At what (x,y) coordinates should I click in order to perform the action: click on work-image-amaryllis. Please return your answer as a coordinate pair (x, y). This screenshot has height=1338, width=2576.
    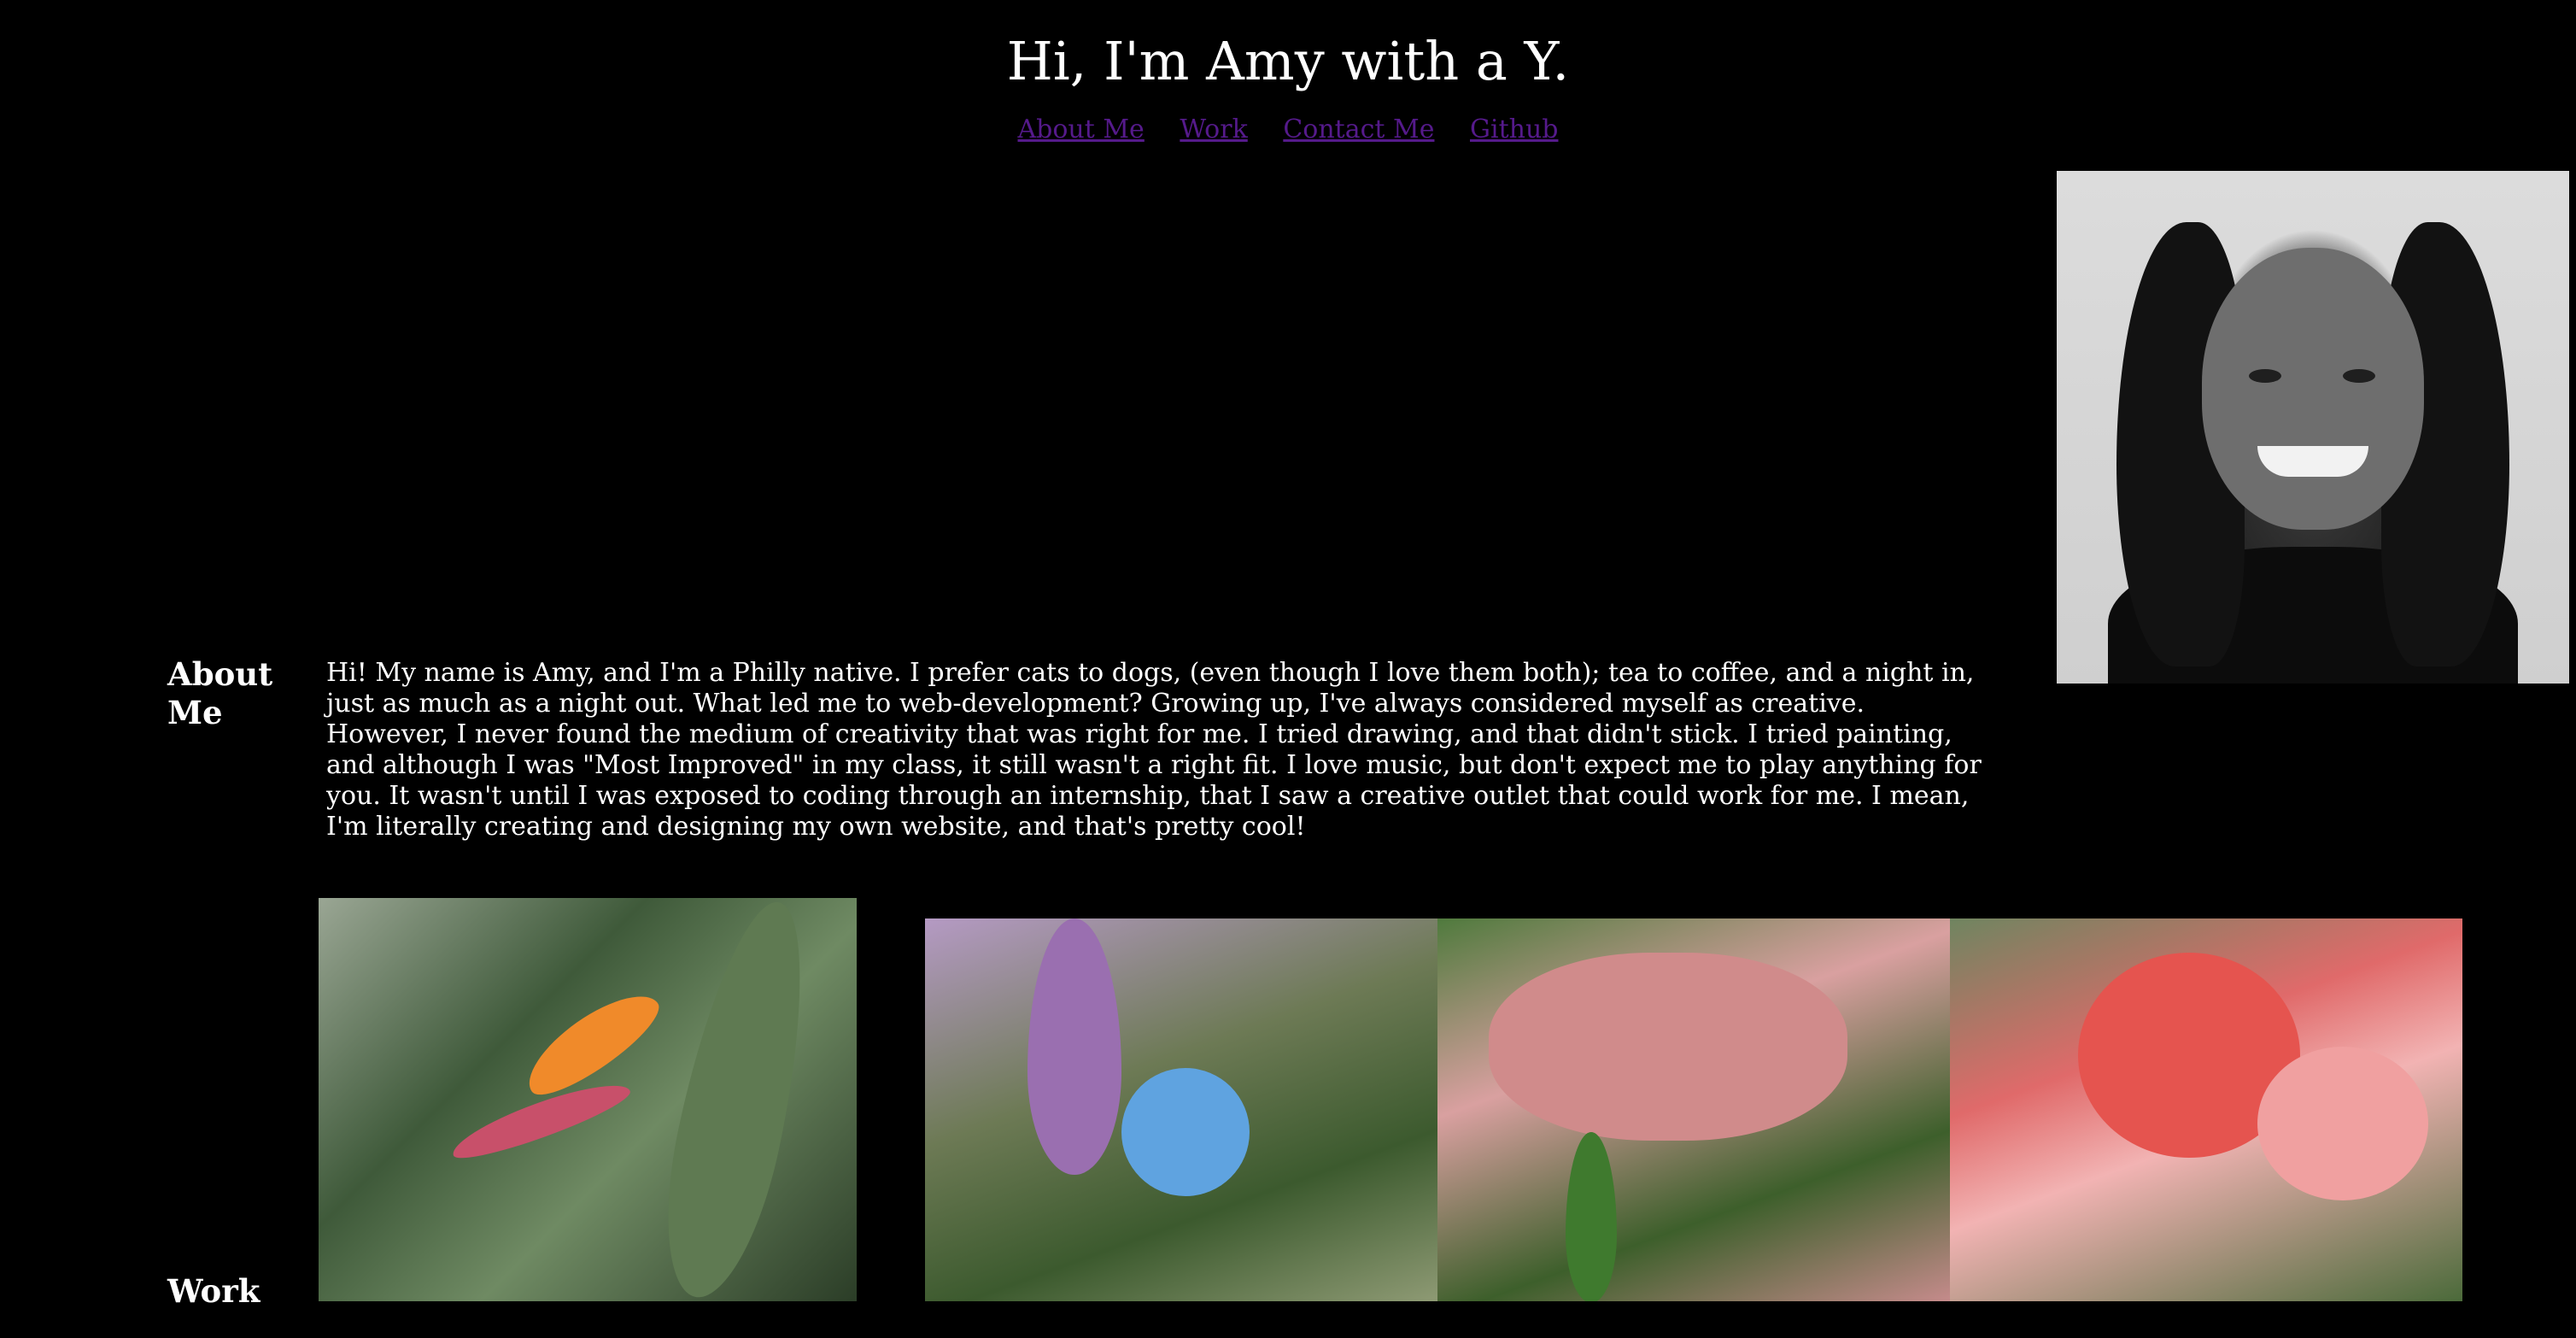
    Looking at the image, I should click on (2206, 1109).